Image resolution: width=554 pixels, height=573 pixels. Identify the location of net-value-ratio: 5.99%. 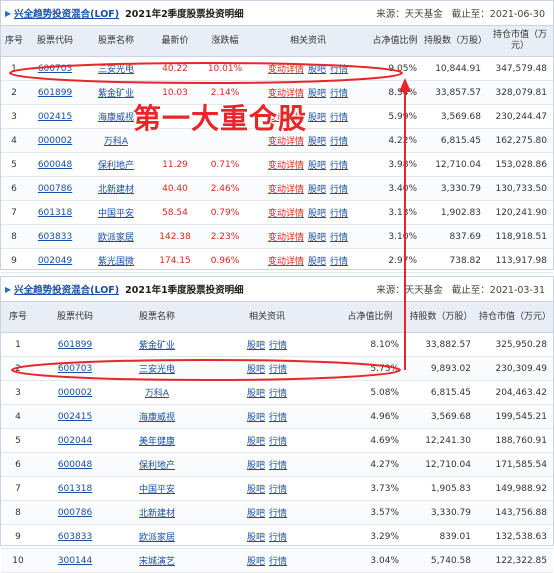
(395, 116).